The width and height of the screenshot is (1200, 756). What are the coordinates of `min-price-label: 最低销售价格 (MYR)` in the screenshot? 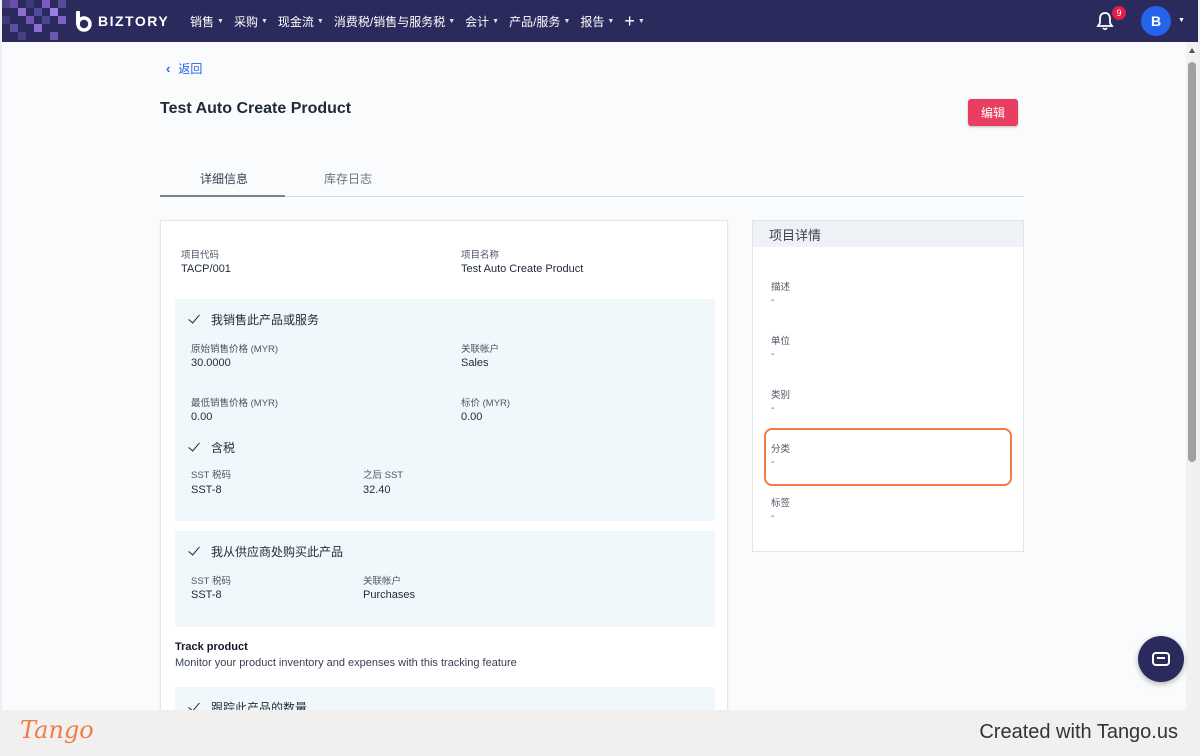 It's located at (235, 403).